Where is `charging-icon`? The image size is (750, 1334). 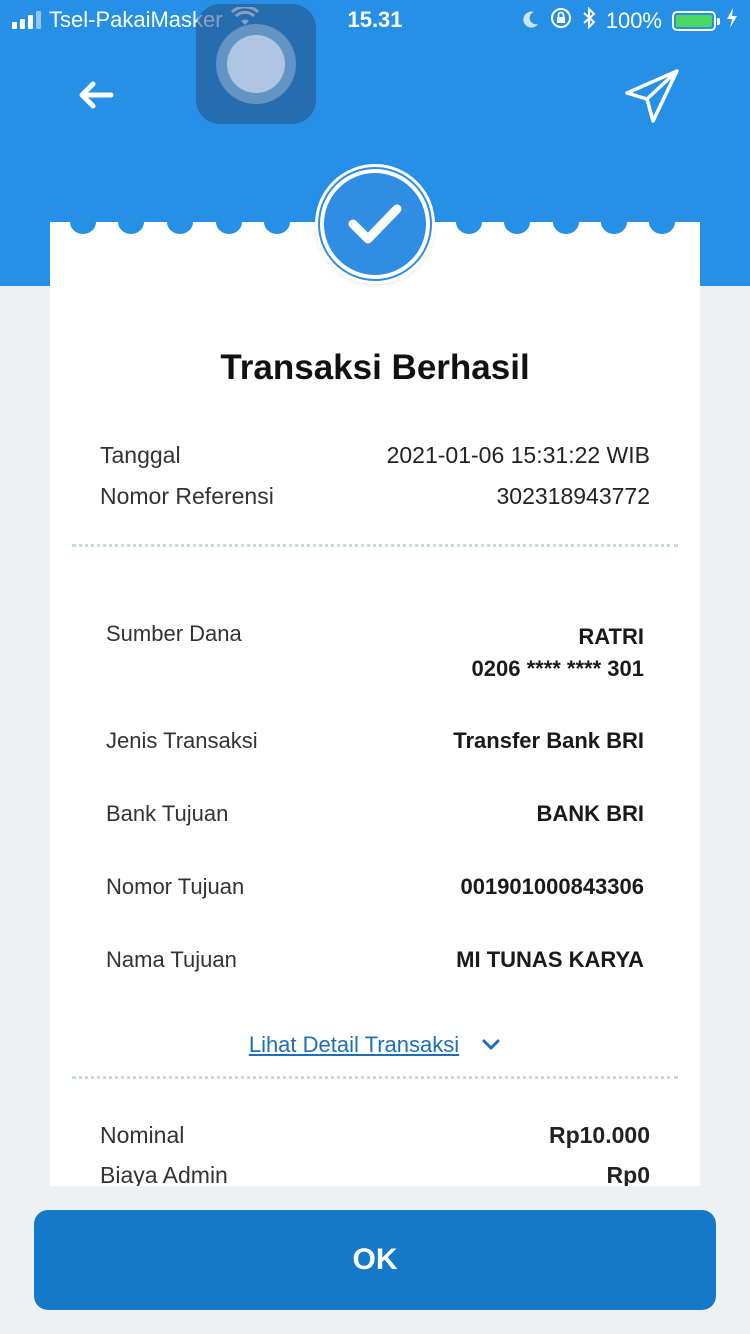
charging-icon is located at coordinates (732, 21).